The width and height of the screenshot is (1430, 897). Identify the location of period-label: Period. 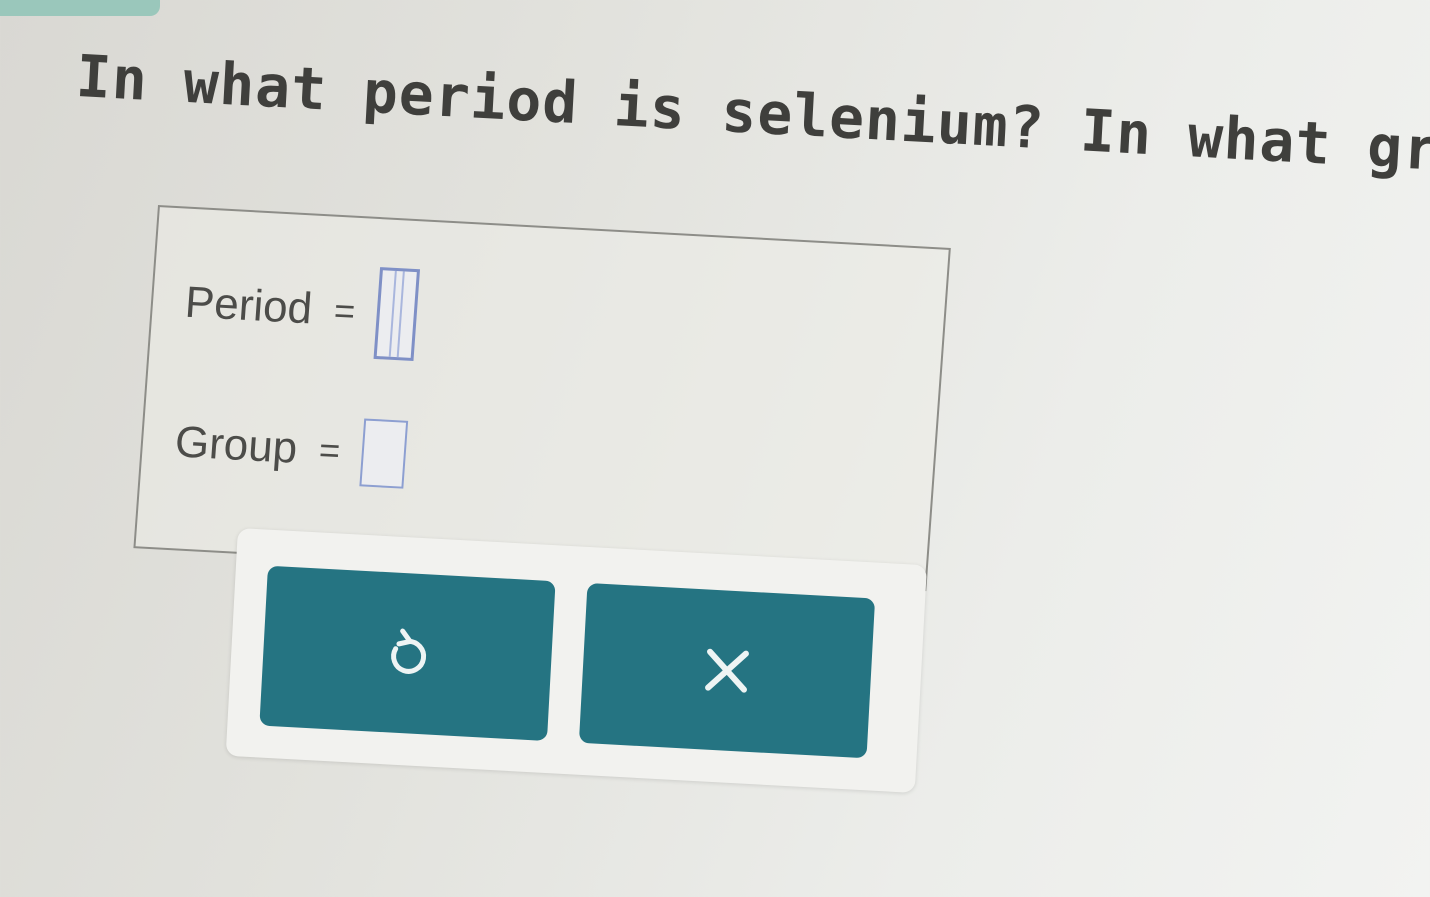
(248, 305).